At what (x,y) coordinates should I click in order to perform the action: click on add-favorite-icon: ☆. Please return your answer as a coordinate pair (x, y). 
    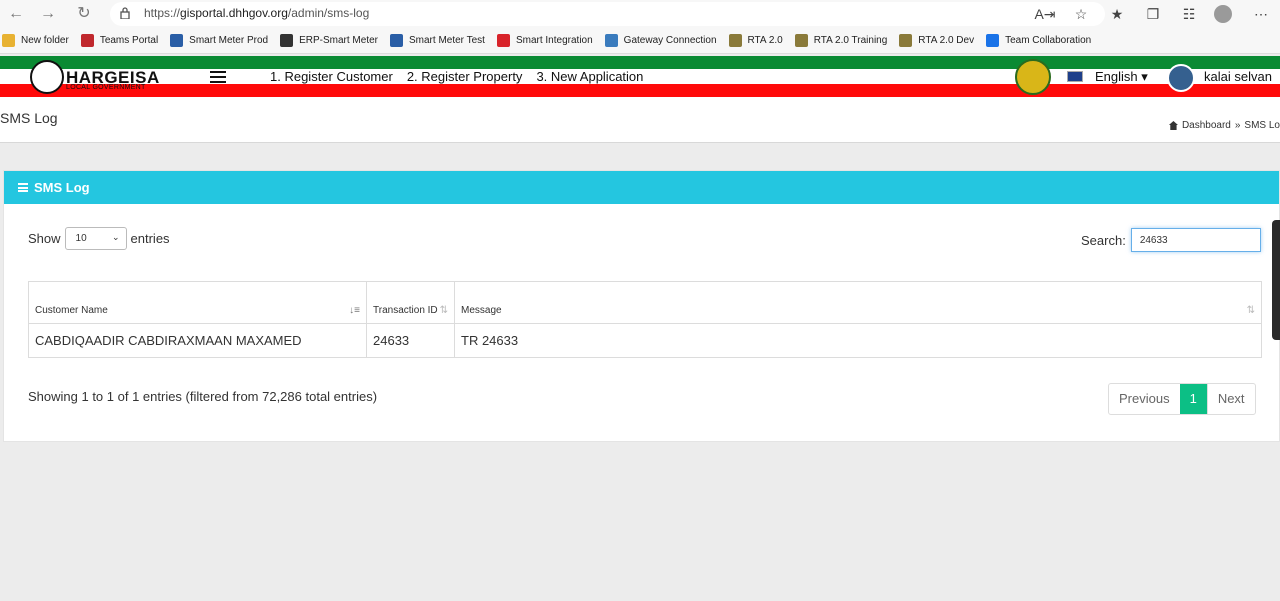
    Looking at the image, I should click on (1081, 14).